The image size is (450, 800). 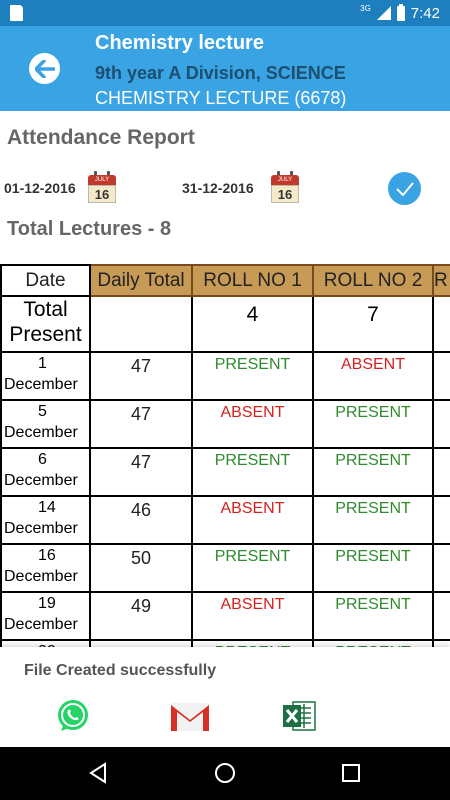 I want to click on date-cell: 6 December, so click(x=45, y=472).